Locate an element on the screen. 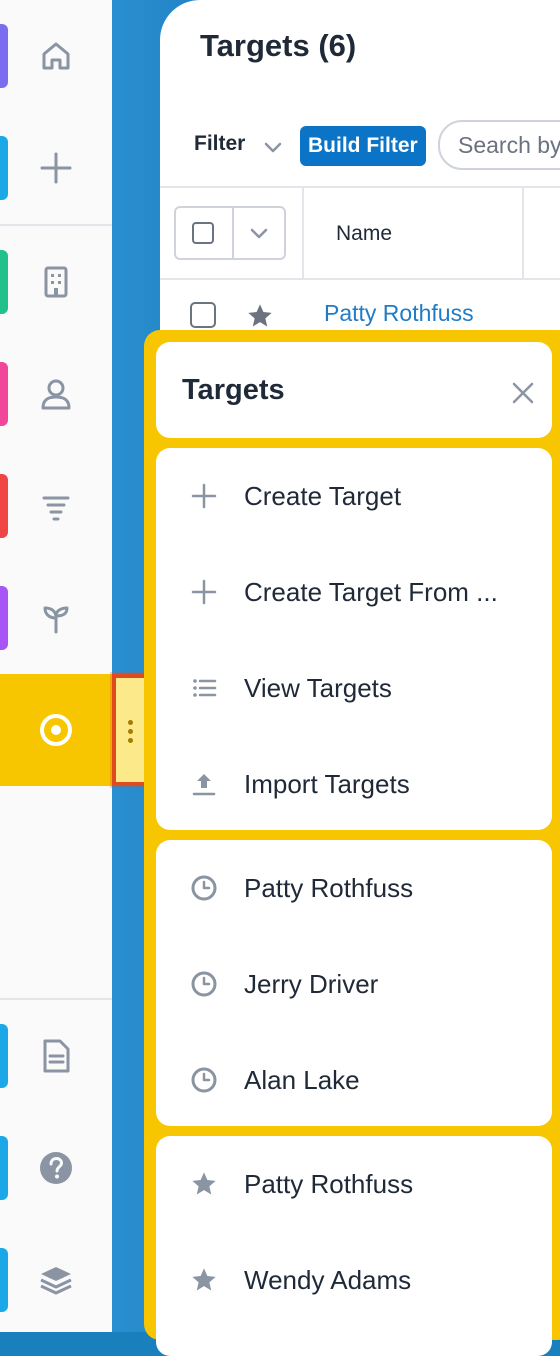 Image resolution: width=560 pixels, height=1356 pixels. menu-item-create-target: Create Target is located at coordinates (354, 496).